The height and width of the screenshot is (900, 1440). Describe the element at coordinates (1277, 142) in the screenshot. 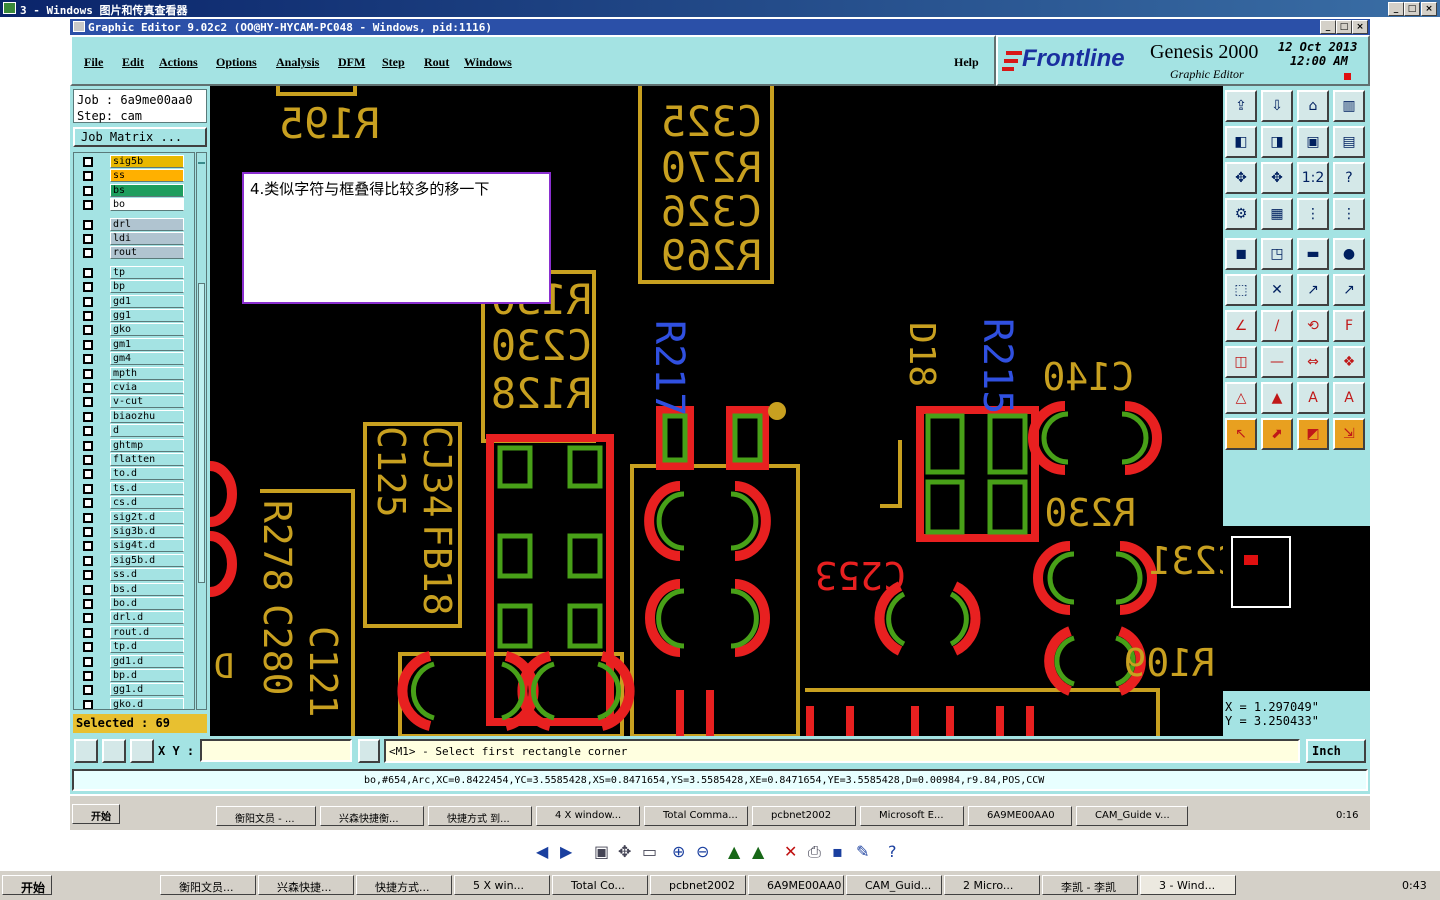

I see `zoom-out-tool-icon: ◨` at that location.